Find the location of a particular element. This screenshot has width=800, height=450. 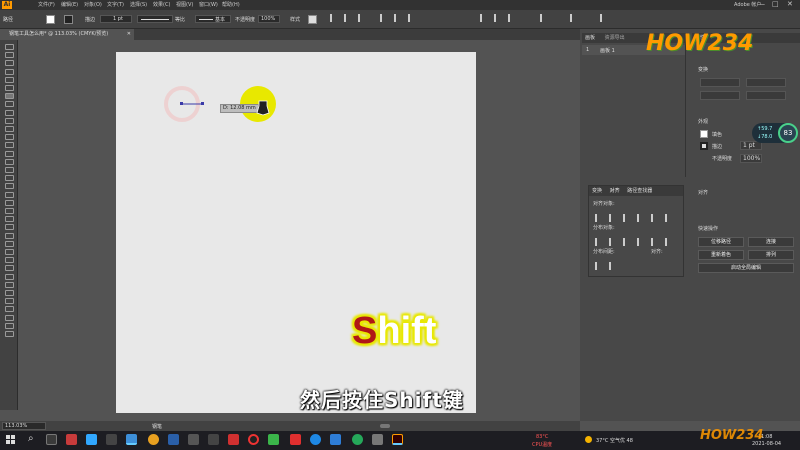

horizontal-scrollbar is located at coordinates (385, 426).